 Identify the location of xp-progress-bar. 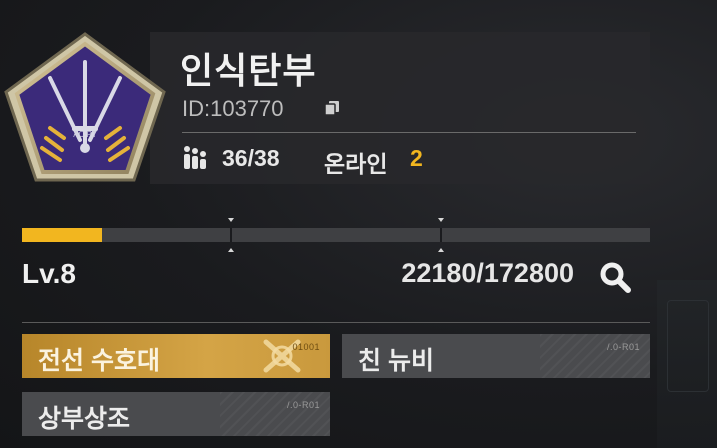
(336, 235).